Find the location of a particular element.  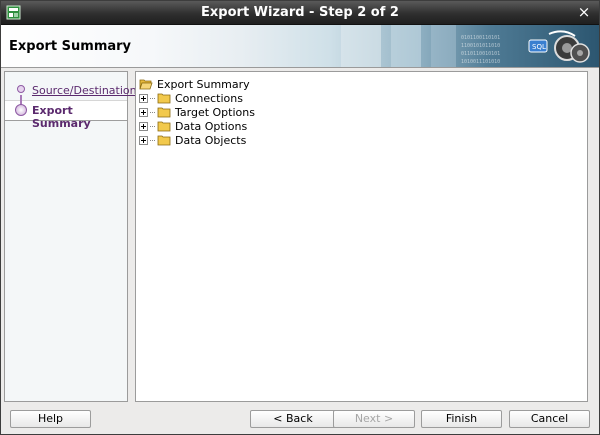

open-folder-icon is located at coordinates (146, 84).